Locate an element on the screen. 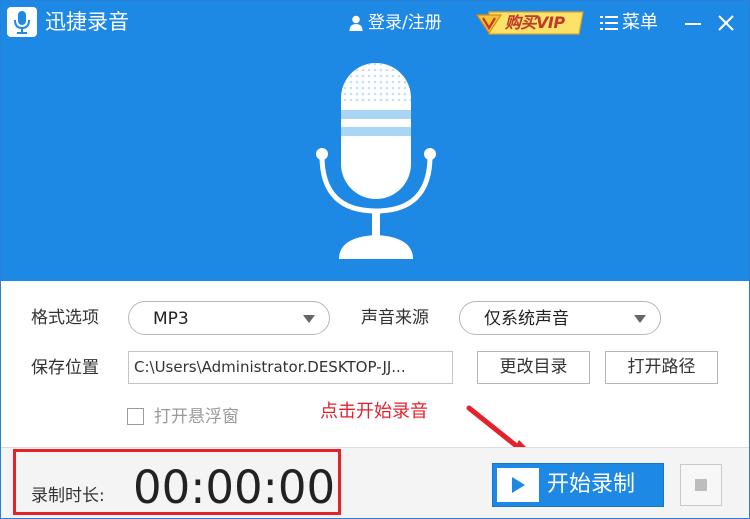 This screenshot has height=519, width=750. start-recording-label: 开始录制 is located at coordinates (591, 484).